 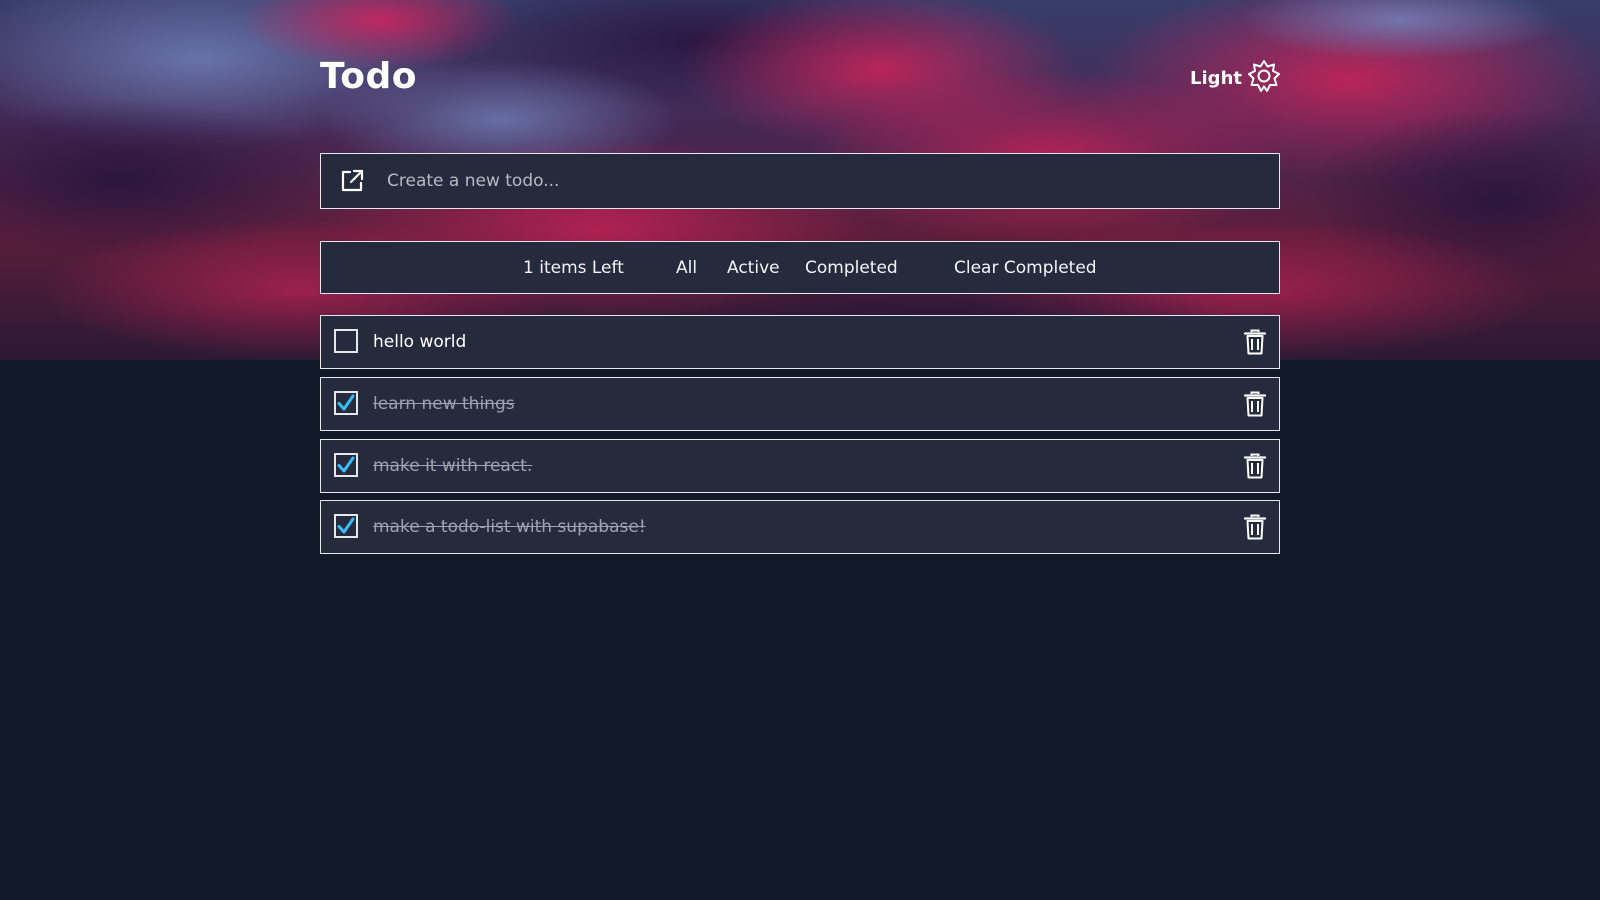 What do you see at coordinates (822, 181) in the screenshot?
I see `new-todo-input` at bounding box center [822, 181].